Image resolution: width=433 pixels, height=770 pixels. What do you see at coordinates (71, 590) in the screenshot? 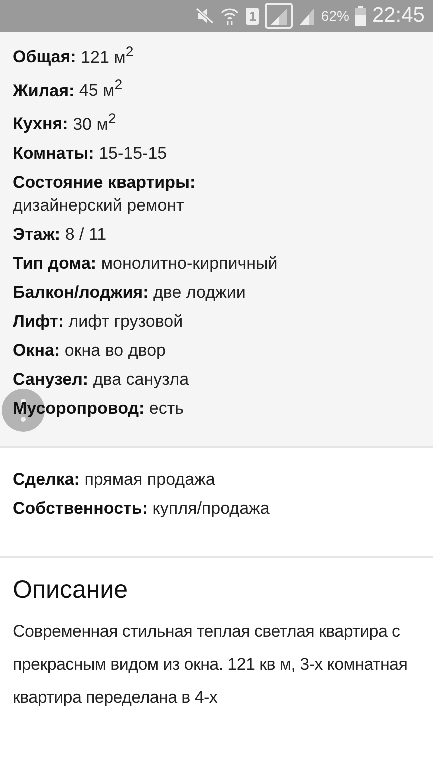
I see `section-title: Описание` at bounding box center [71, 590].